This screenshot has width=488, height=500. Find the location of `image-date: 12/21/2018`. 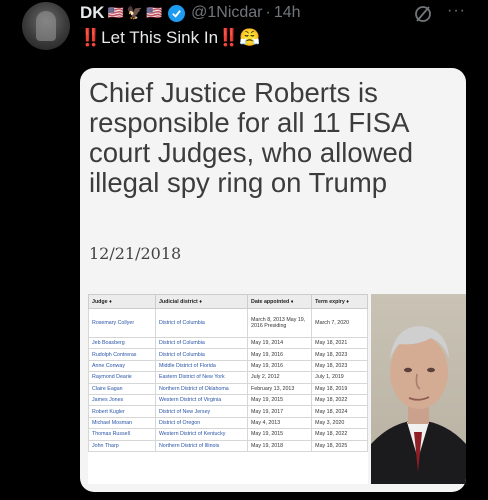

image-date: 12/21/2018 is located at coordinates (135, 253).